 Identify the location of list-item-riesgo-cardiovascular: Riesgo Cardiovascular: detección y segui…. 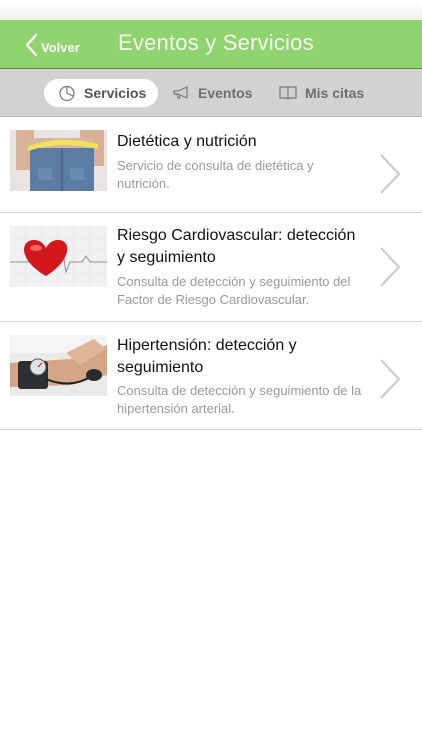
(211, 267).